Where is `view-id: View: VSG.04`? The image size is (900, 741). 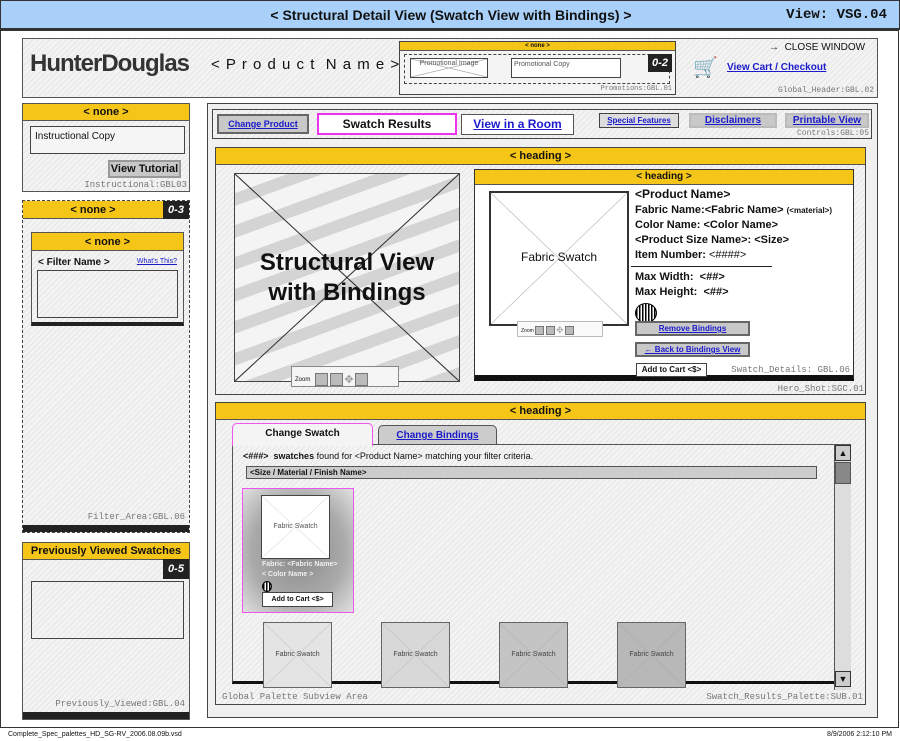
view-id: View: VSG.04 is located at coordinates (836, 15).